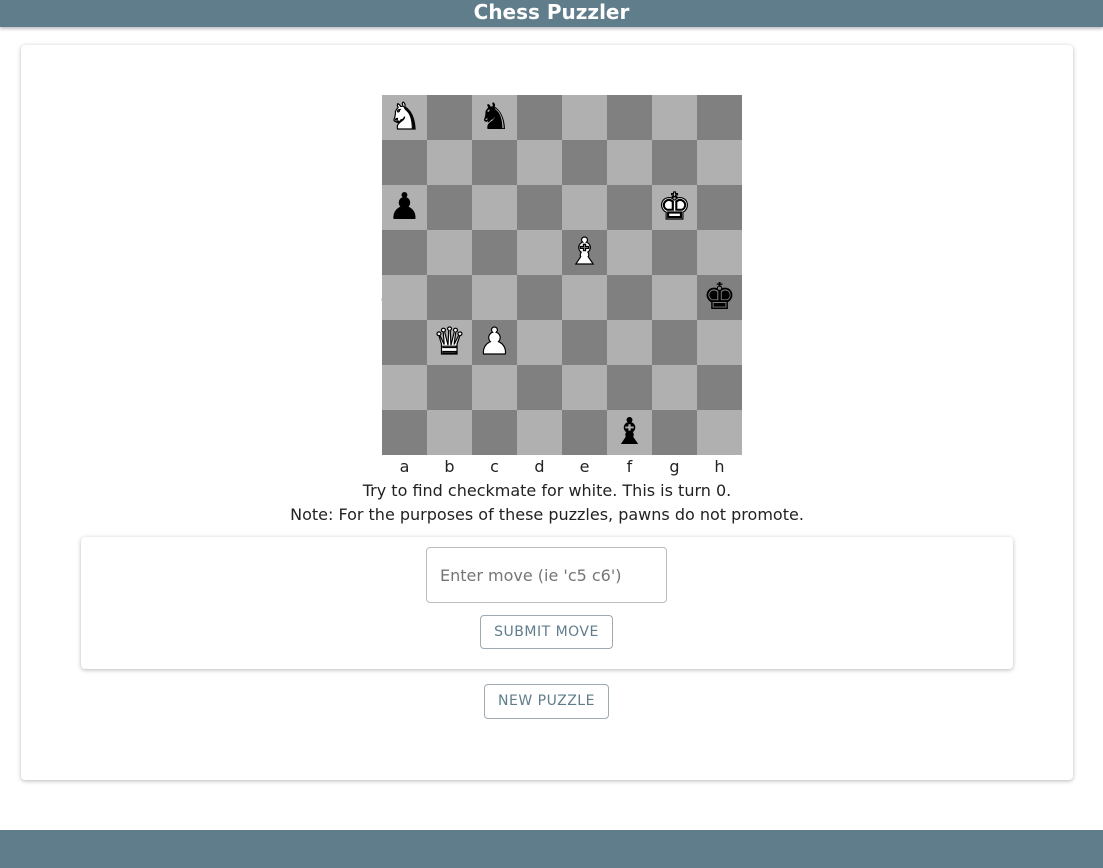  What do you see at coordinates (674, 252) in the screenshot?
I see `square-g5` at bounding box center [674, 252].